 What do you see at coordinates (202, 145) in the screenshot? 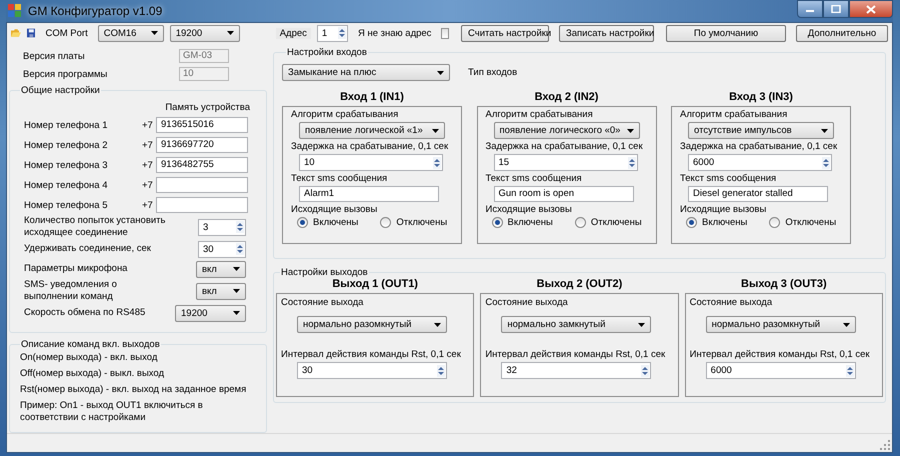
I see `phone-field: 9136697720` at bounding box center [202, 145].